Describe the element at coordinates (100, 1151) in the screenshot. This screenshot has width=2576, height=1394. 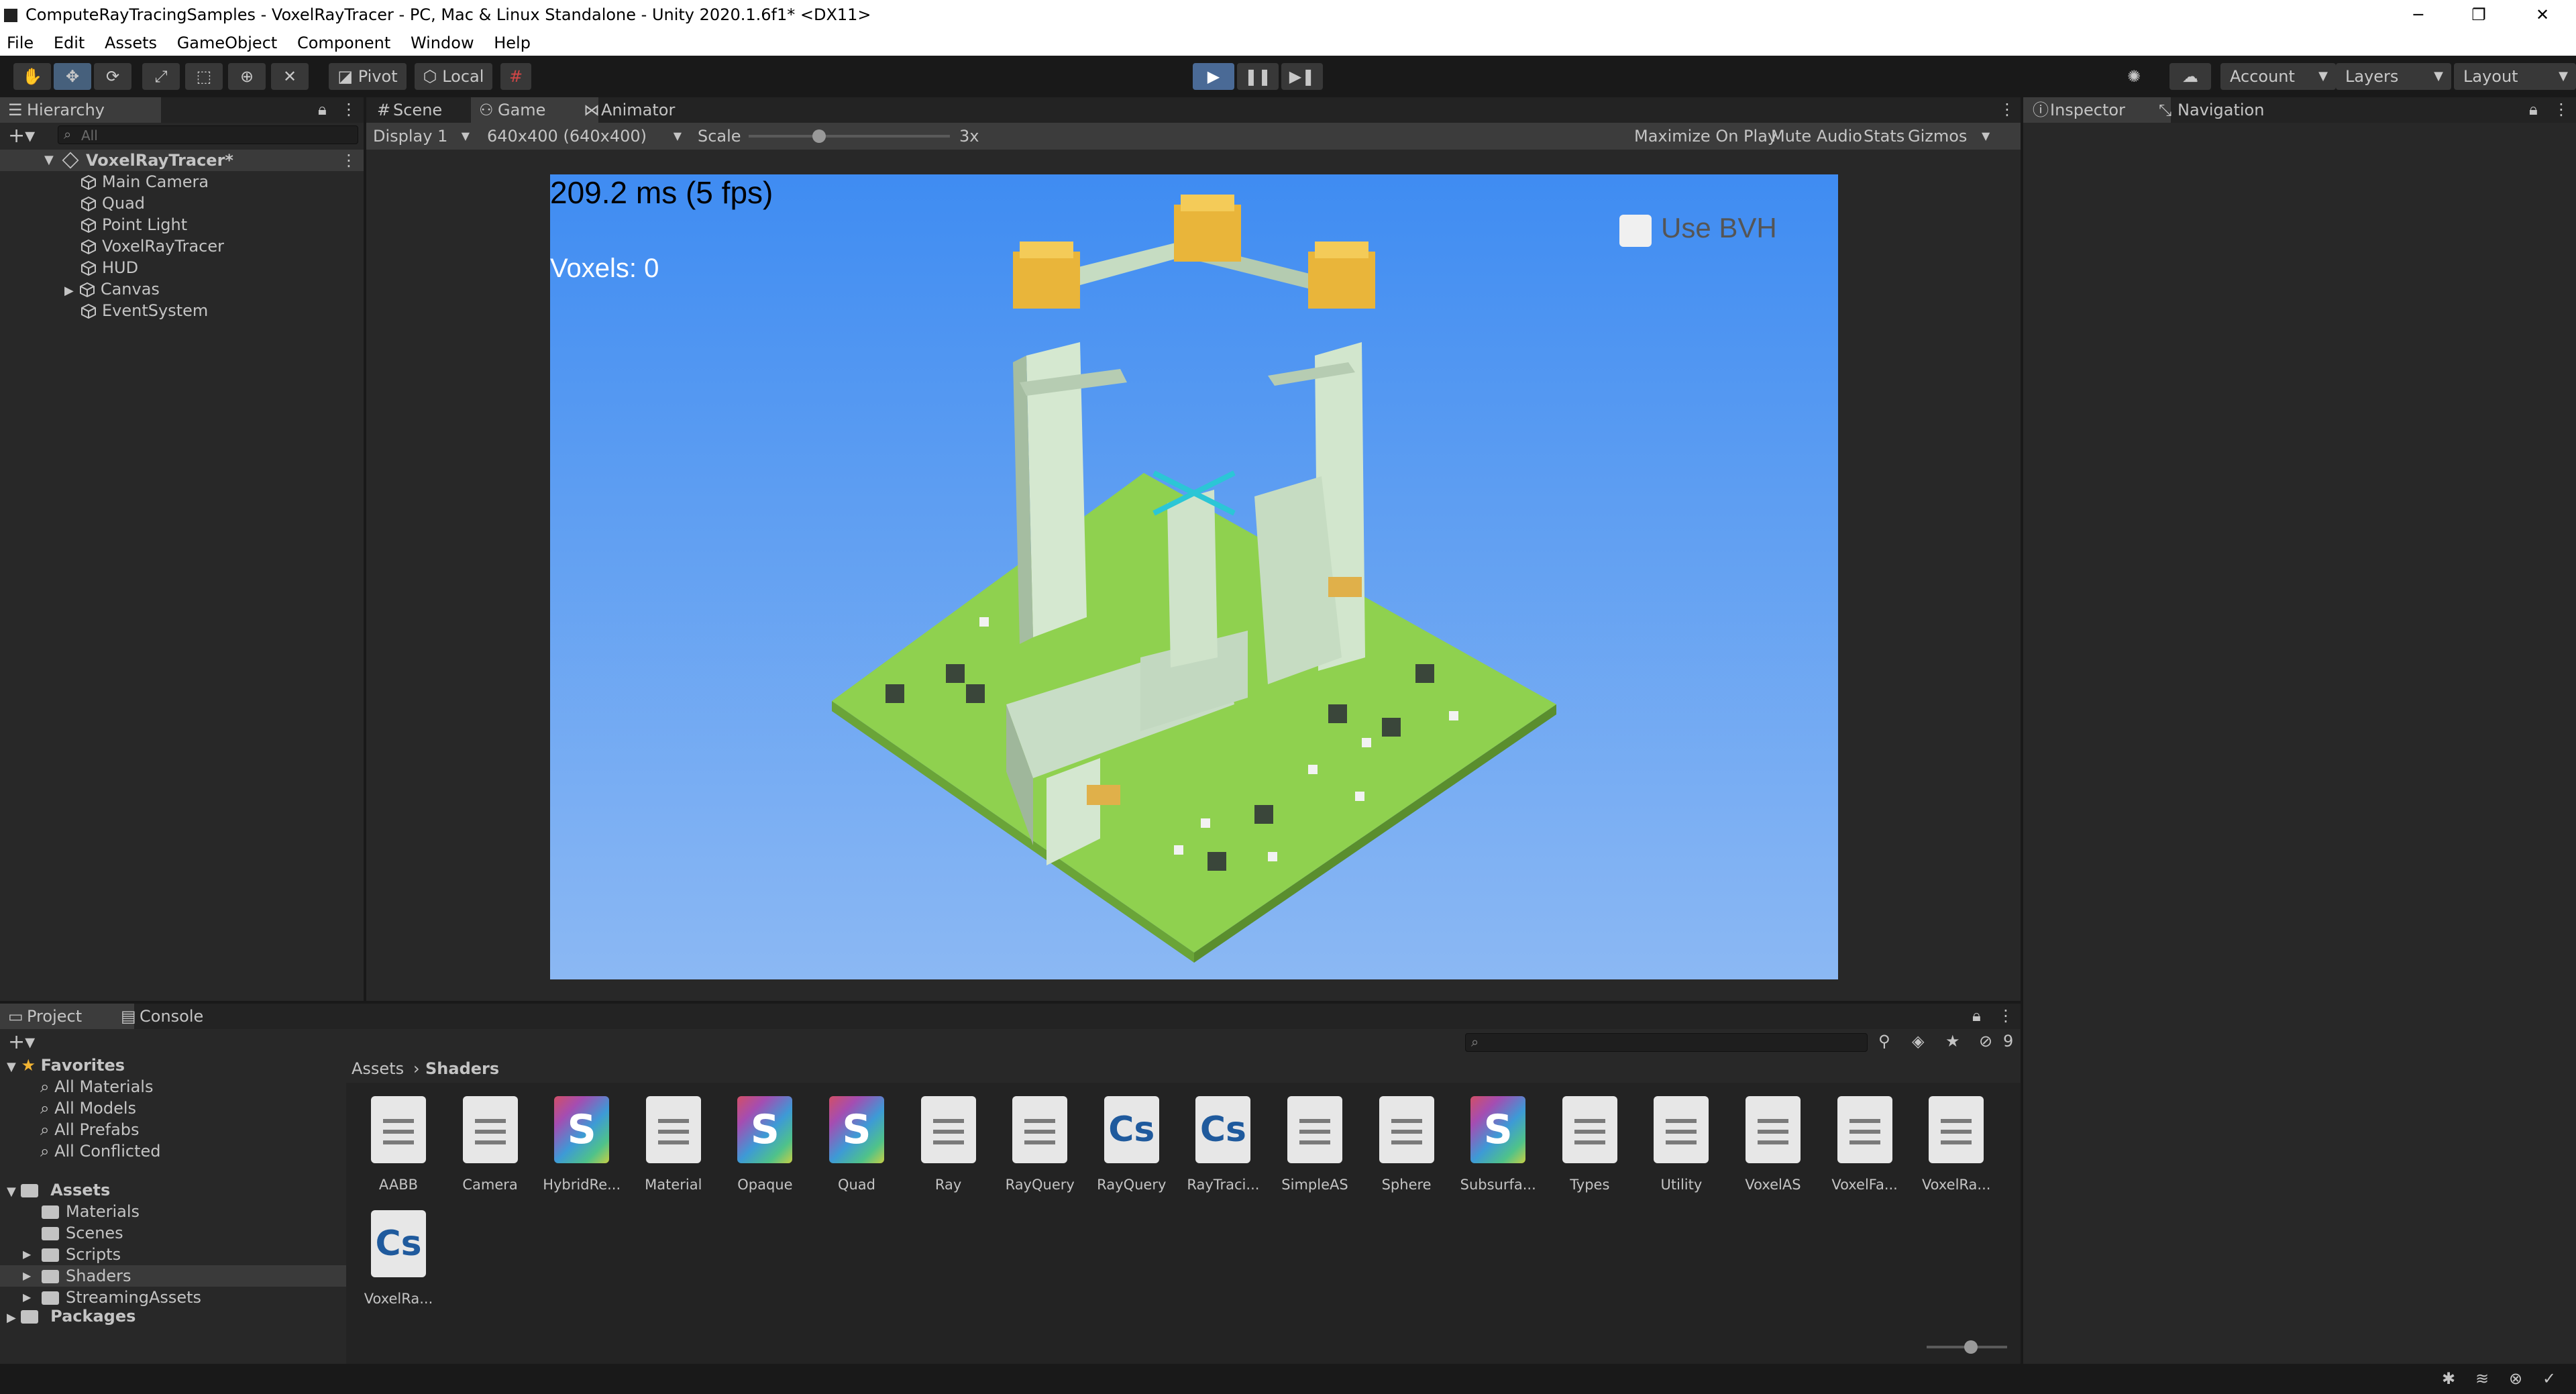
I see `favorite-item: ⌕ All Conflicted` at that location.